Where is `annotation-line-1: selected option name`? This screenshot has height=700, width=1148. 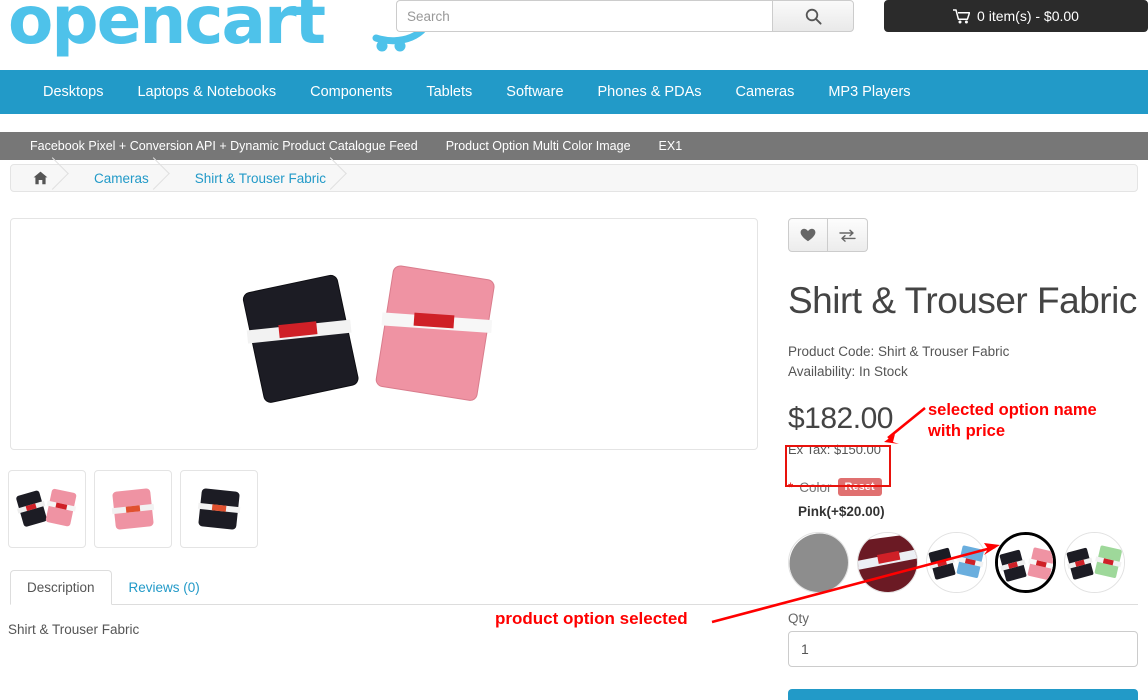
annotation-line-1: selected option name is located at coordinates (1012, 410).